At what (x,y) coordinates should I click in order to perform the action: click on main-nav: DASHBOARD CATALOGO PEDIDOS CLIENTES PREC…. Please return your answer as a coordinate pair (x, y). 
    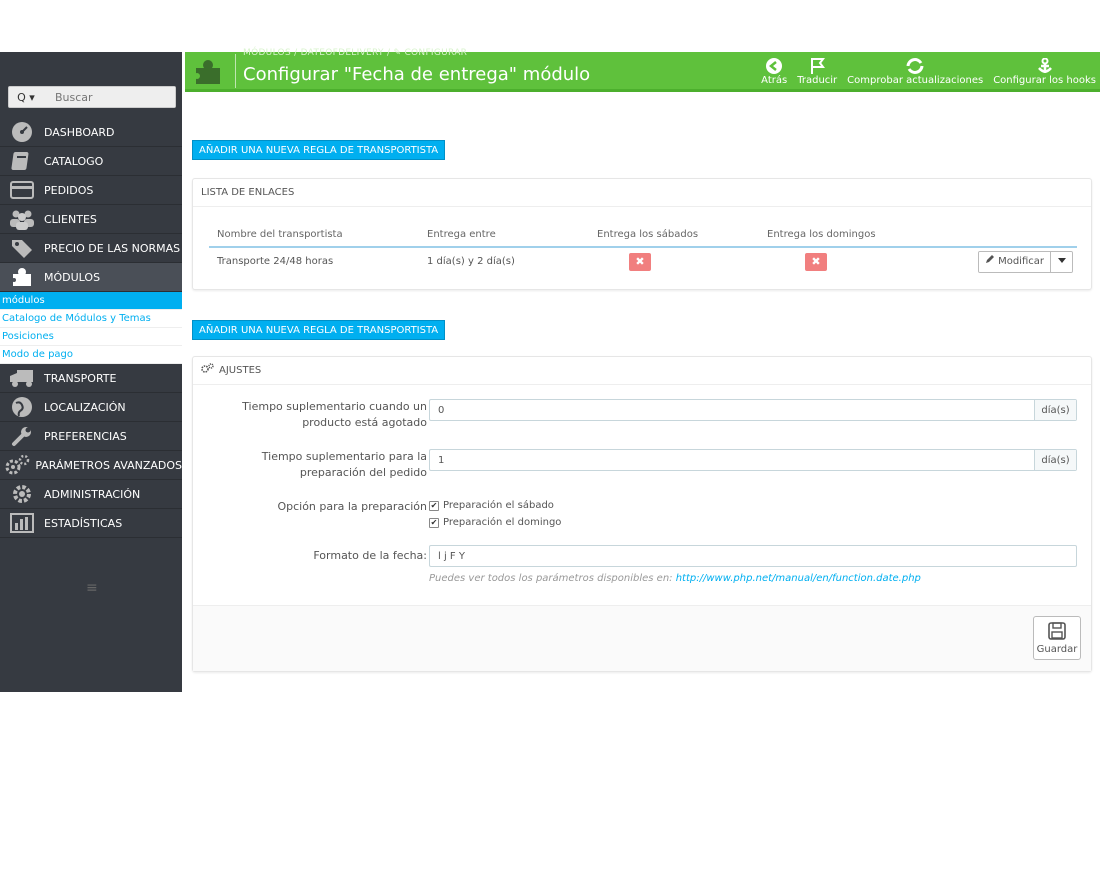
    Looking at the image, I should click on (91, 328).